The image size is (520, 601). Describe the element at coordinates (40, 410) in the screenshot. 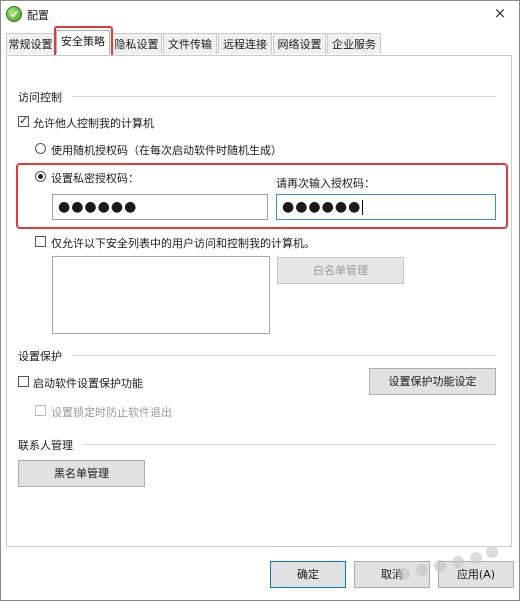

I see `prevent-exit-checkbox` at that location.